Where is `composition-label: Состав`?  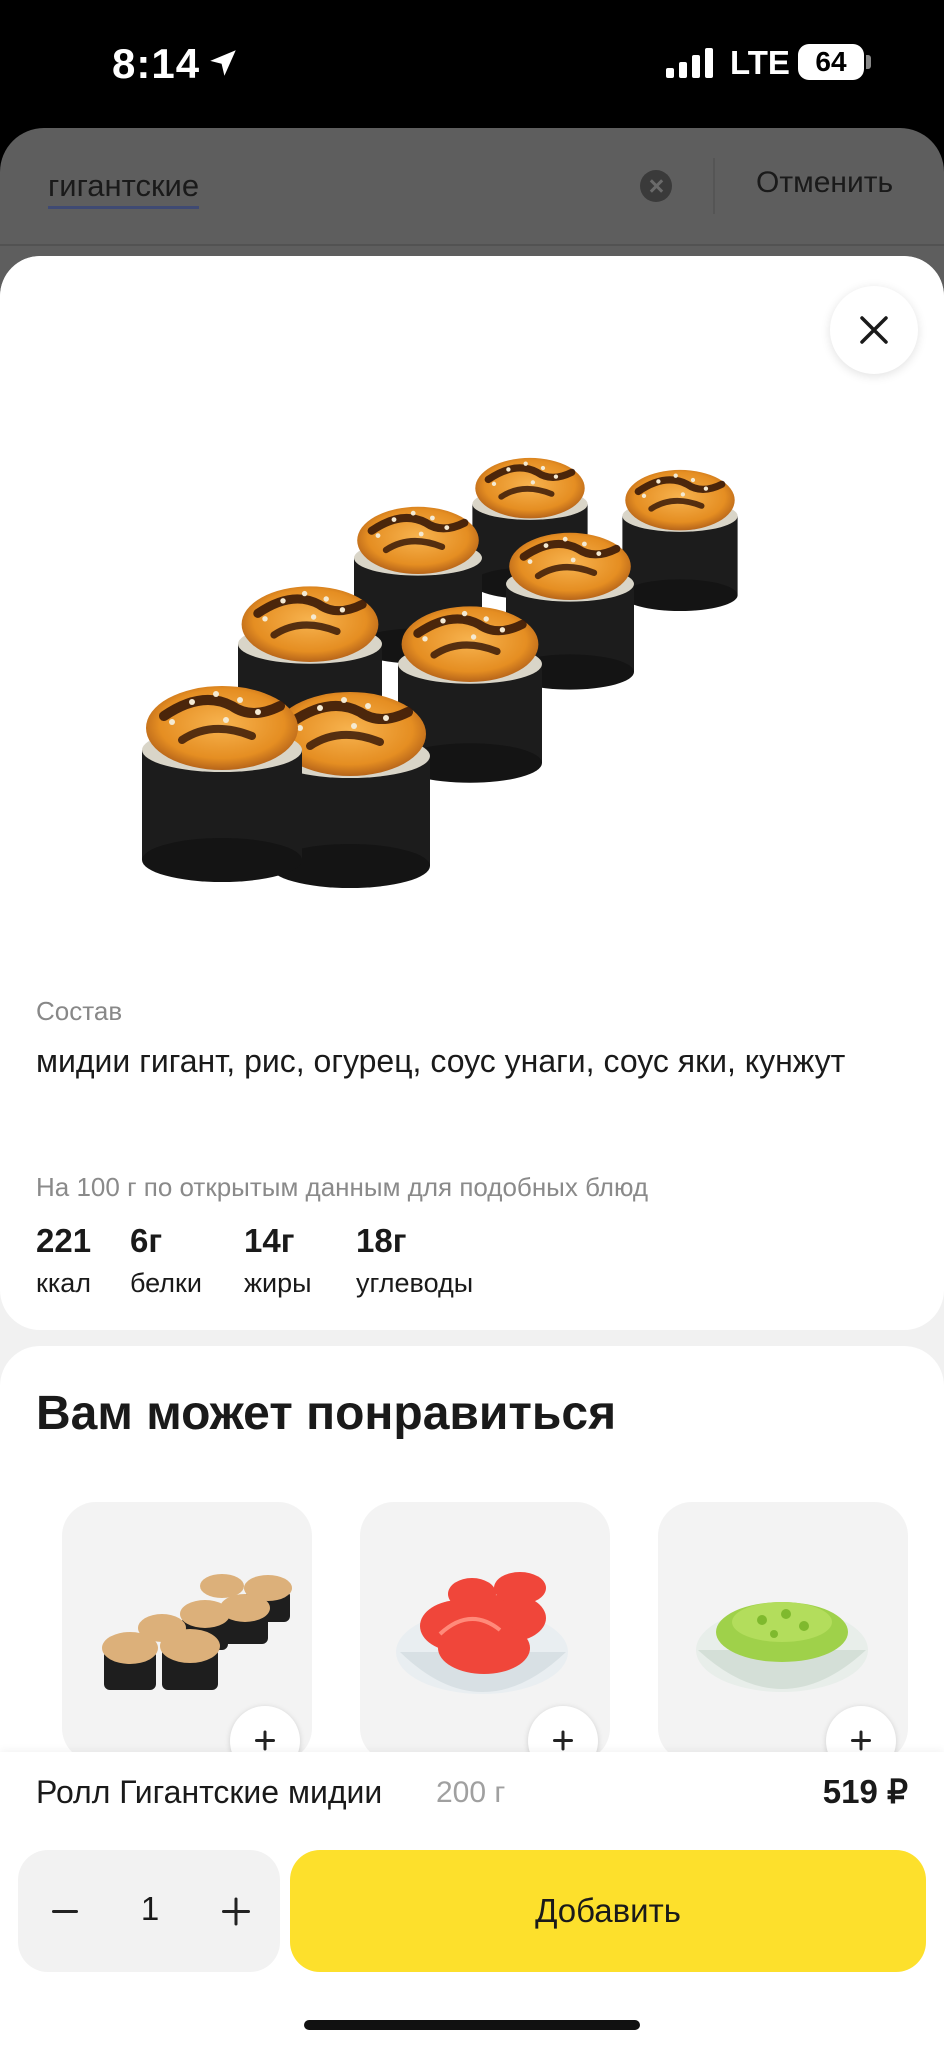
composition-label: Состав is located at coordinates (79, 1011).